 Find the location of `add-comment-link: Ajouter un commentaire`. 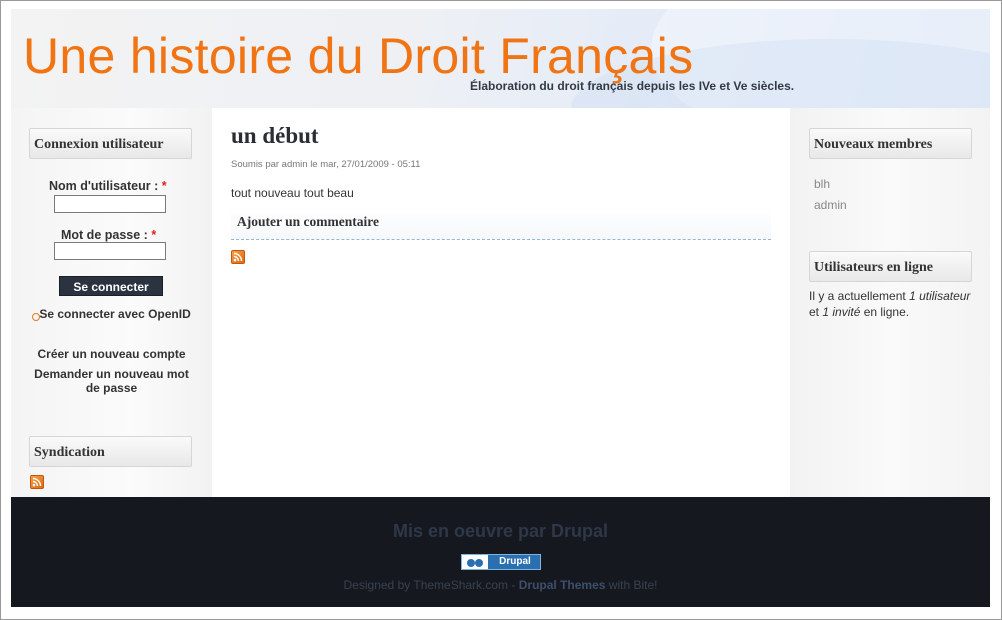

add-comment-link: Ajouter un commentaire is located at coordinates (308, 222).